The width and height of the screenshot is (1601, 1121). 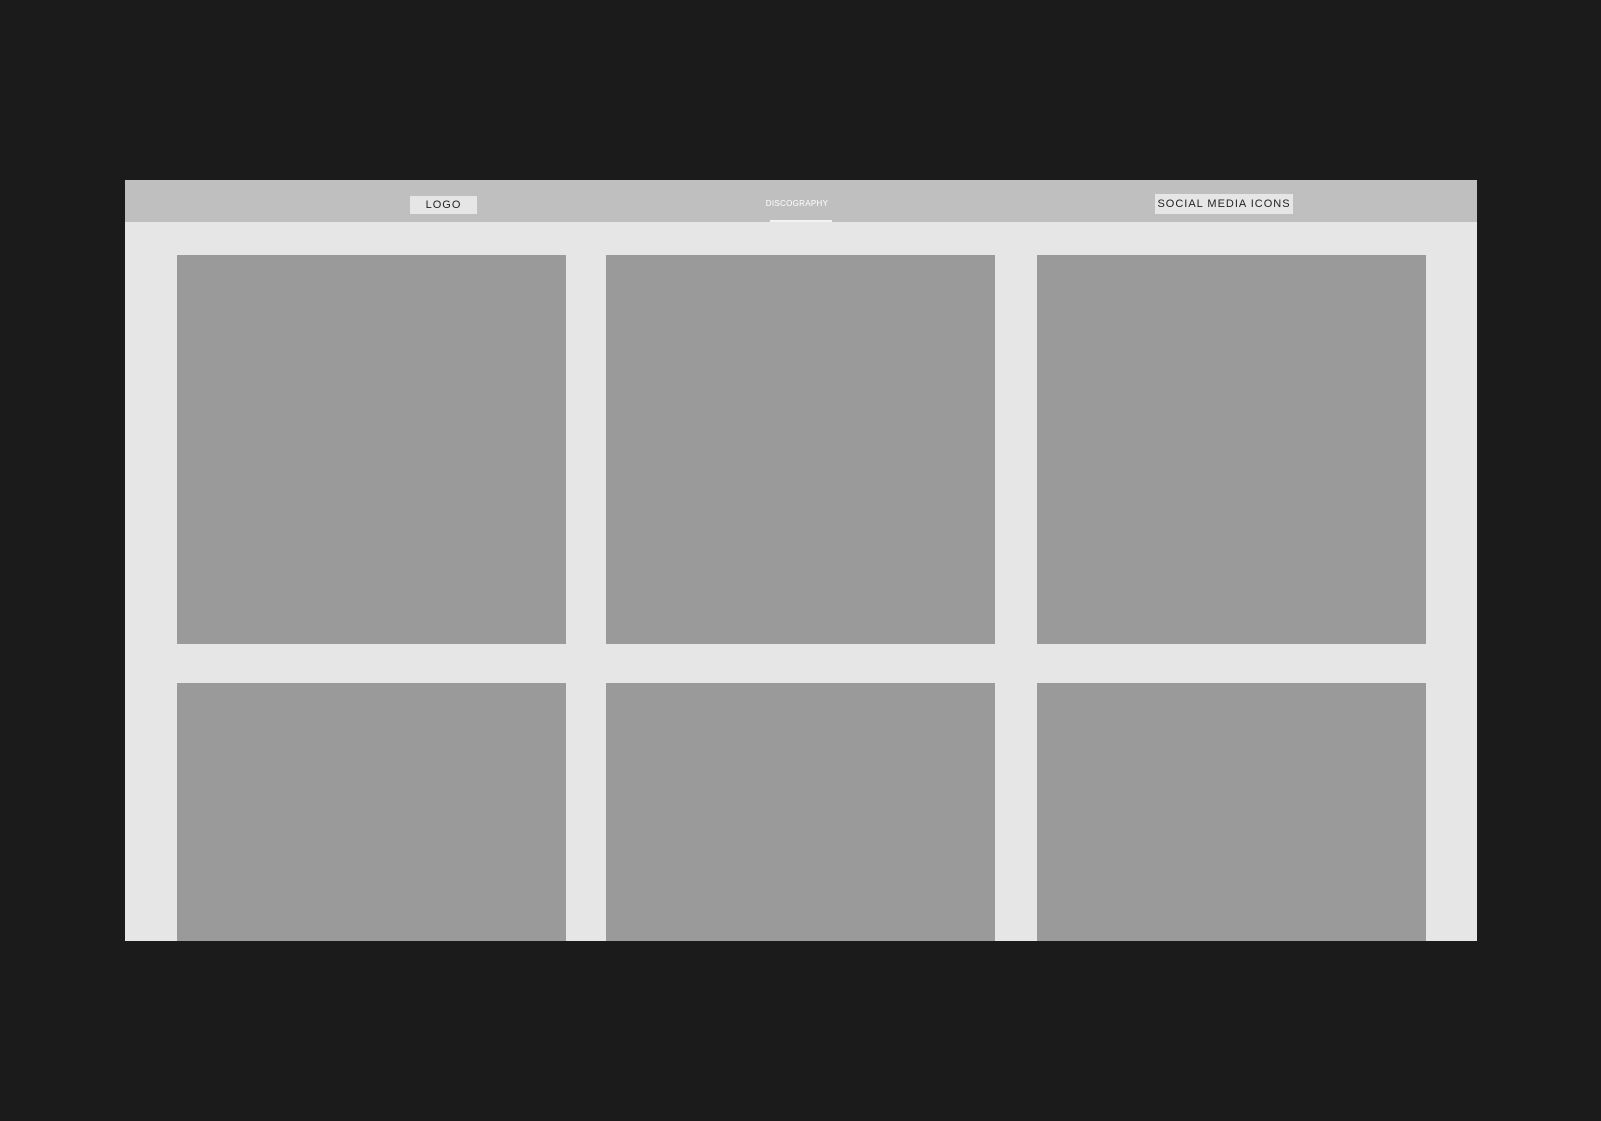 What do you see at coordinates (797, 204) in the screenshot?
I see `nav-link-discography: DISCOGRAPHY` at bounding box center [797, 204].